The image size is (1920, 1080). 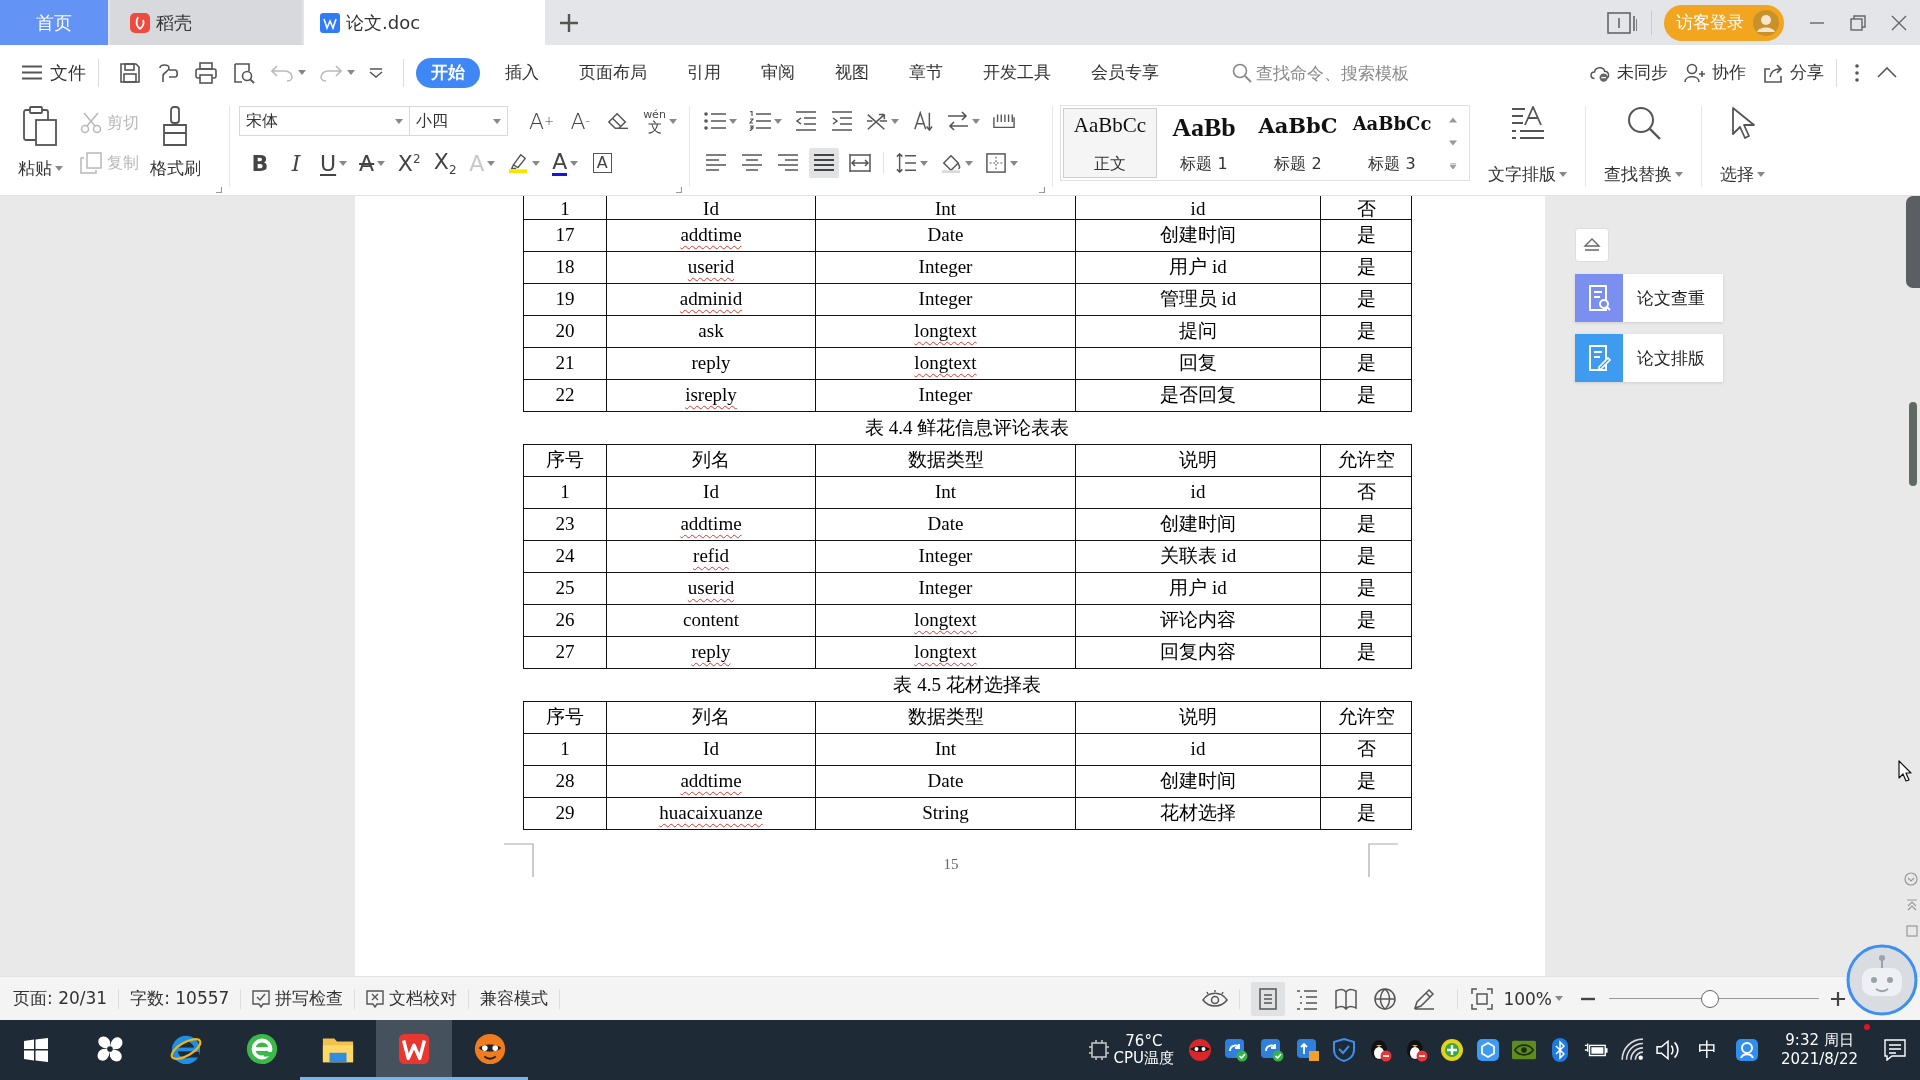 I want to click on fit-page-icon, so click(x=1482, y=998).